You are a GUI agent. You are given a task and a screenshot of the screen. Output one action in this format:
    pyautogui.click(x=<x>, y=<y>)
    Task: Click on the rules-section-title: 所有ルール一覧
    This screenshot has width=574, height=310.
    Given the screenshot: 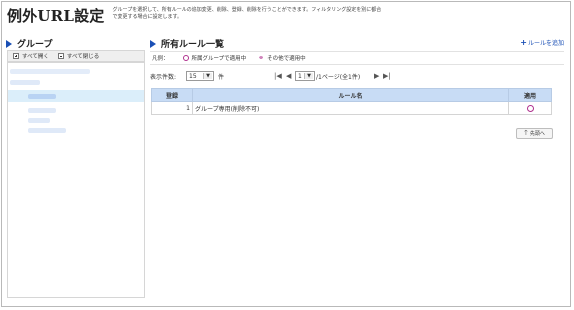 What is the action you would take?
    pyautogui.click(x=187, y=43)
    